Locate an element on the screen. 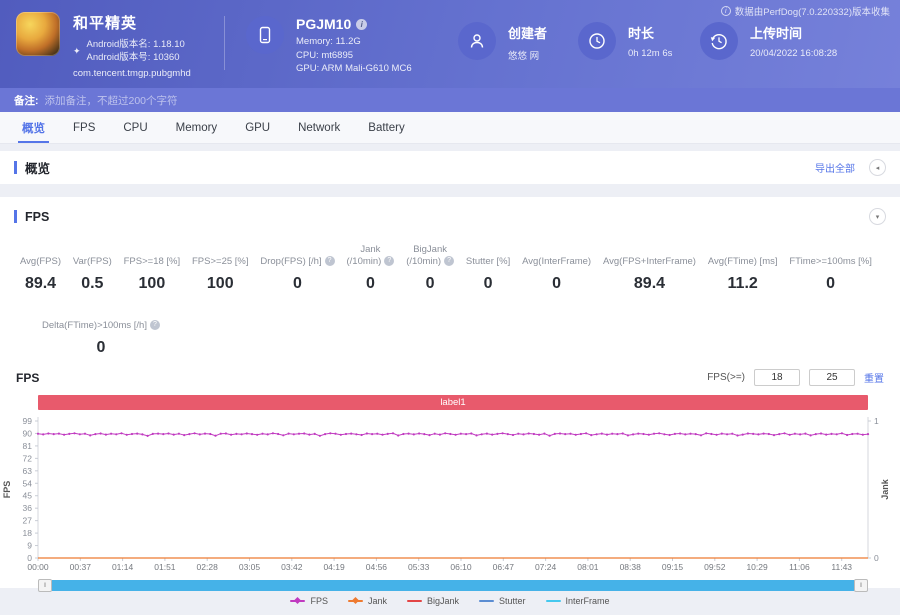 Image resolution: width=900 pixels, height=615 pixels. x-tick-label: 06:47 is located at coordinates (503, 567).